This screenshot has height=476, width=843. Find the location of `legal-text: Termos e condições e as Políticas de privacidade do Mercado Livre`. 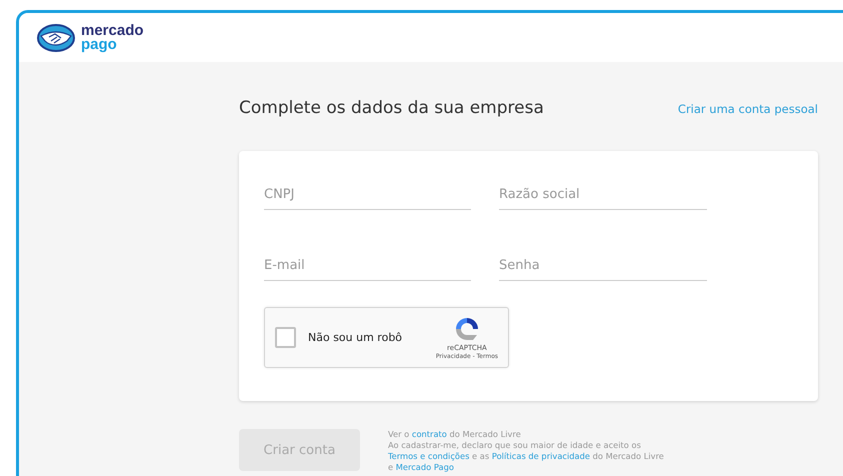

legal-text: Termos e condições e as Políticas de privacidade do Mercado Livre is located at coordinates (526, 456).